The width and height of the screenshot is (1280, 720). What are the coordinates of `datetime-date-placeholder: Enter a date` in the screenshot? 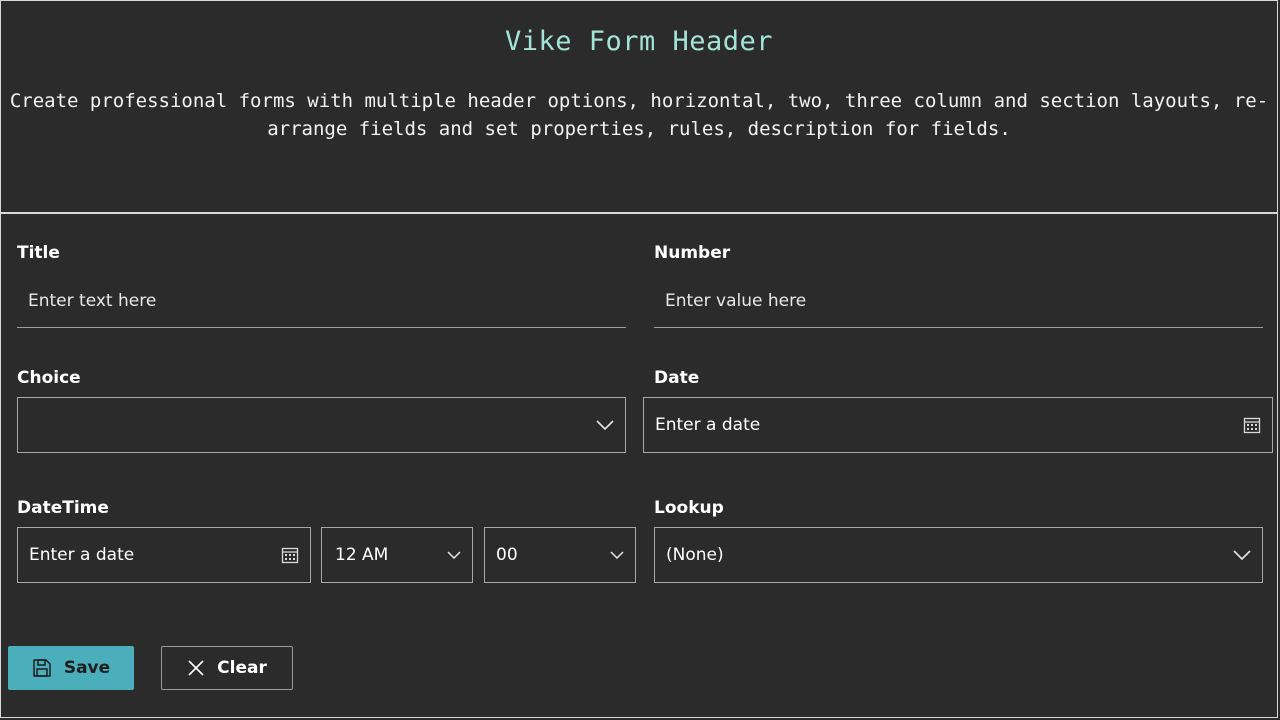 It's located at (82, 555).